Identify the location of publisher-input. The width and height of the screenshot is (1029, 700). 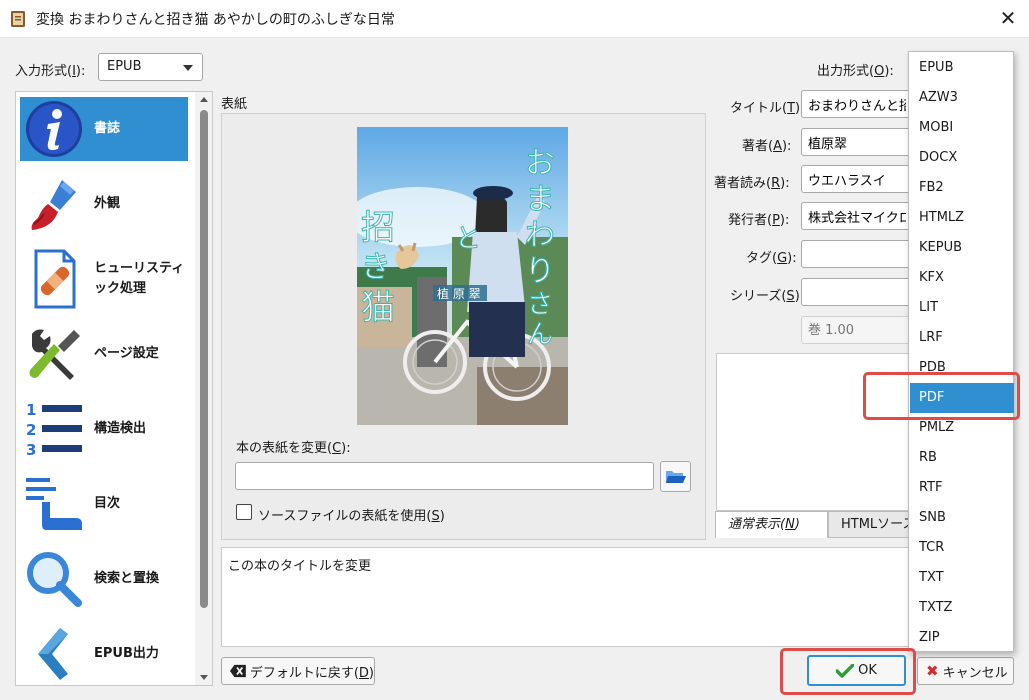
(857, 216).